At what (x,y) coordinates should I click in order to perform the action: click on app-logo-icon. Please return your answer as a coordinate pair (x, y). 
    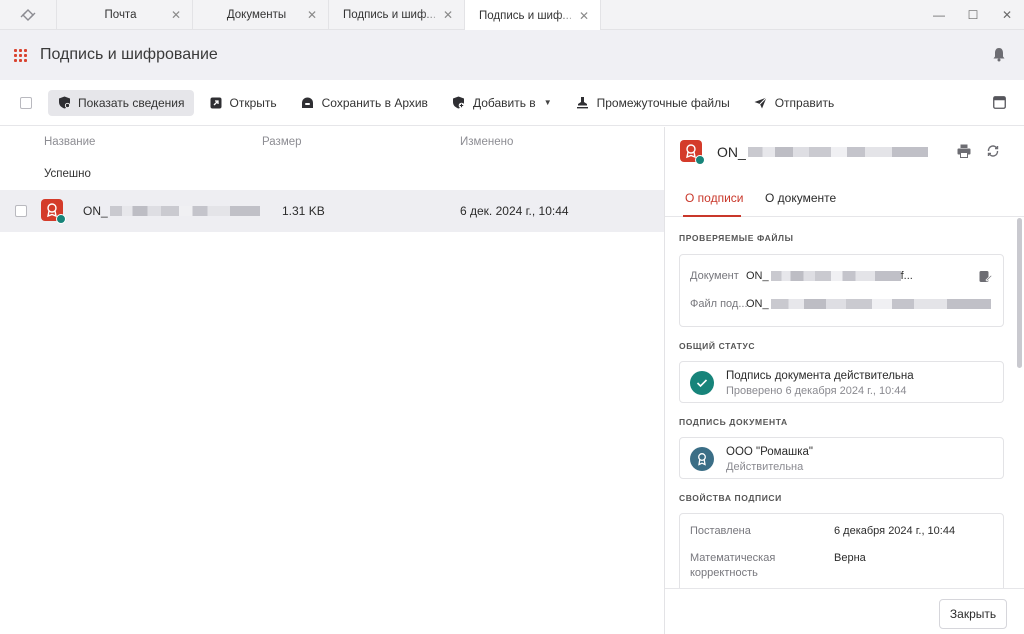
    Looking at the image, I should click on (28, 15).